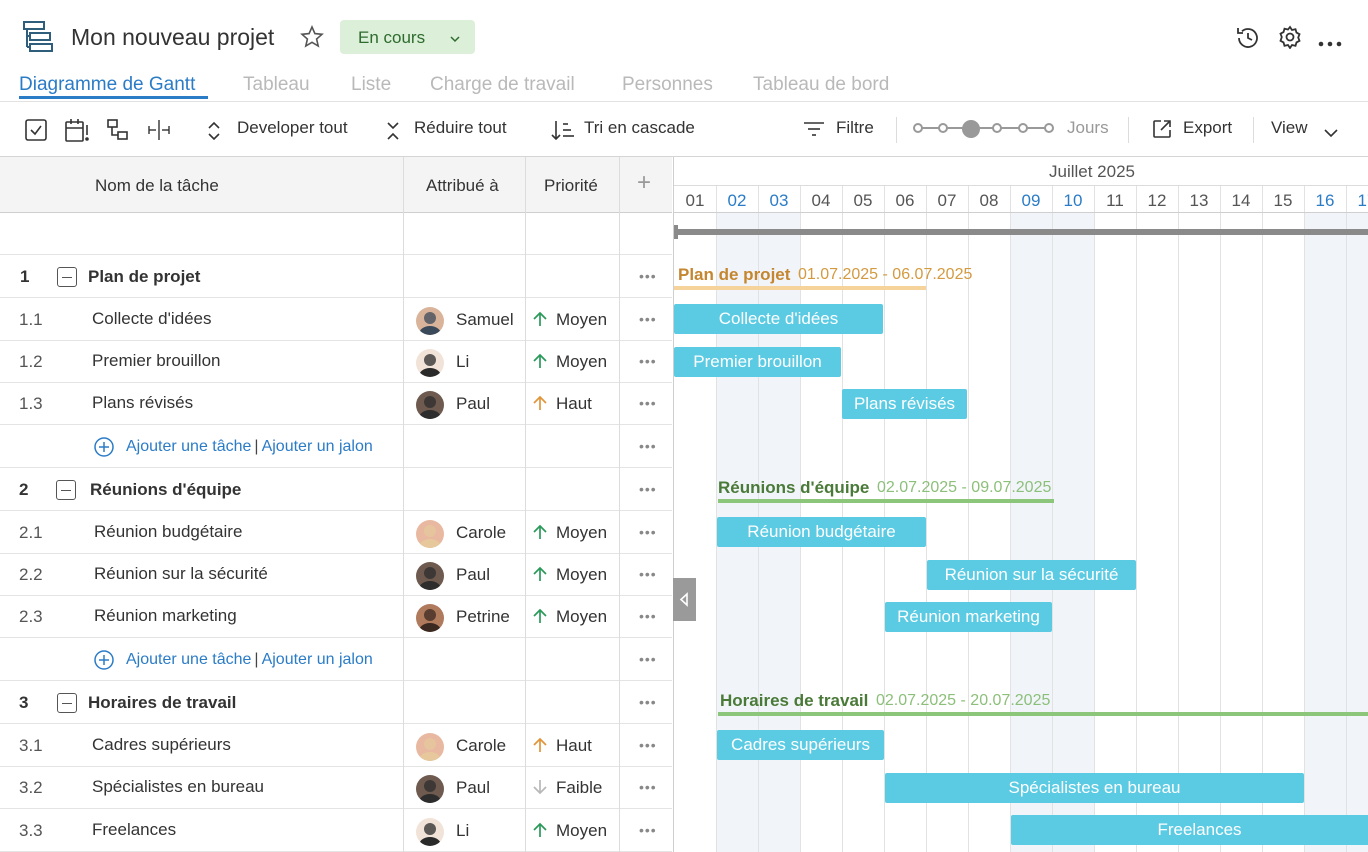  I want to click on tab-dashboard: Tableau de bord, so click(821, 85).